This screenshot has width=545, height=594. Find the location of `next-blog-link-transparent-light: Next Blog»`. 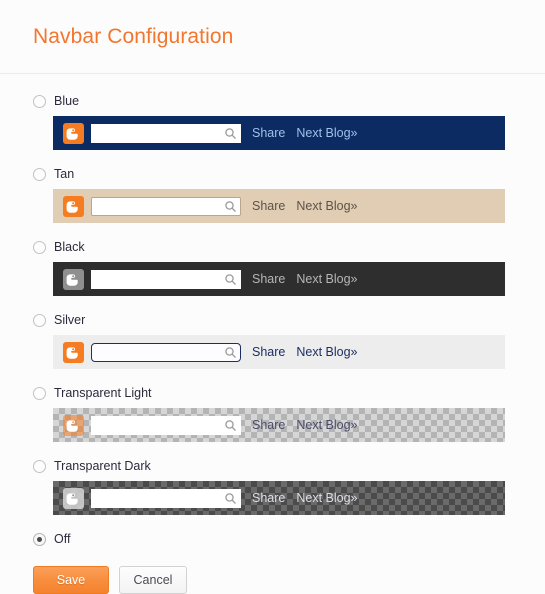

next-blog-link-transparent-light: Next Blog» is located at coordinates (326, 425).